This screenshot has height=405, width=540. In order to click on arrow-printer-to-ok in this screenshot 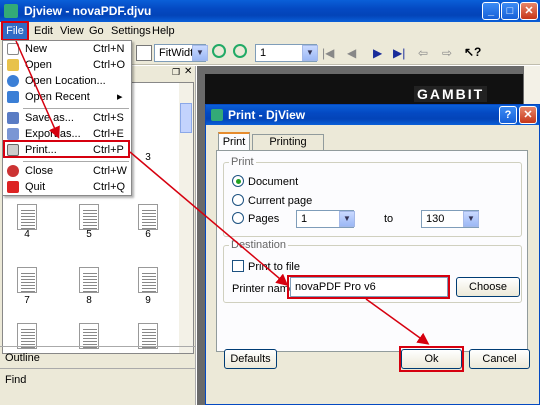, I will do `click(397, 321)`.